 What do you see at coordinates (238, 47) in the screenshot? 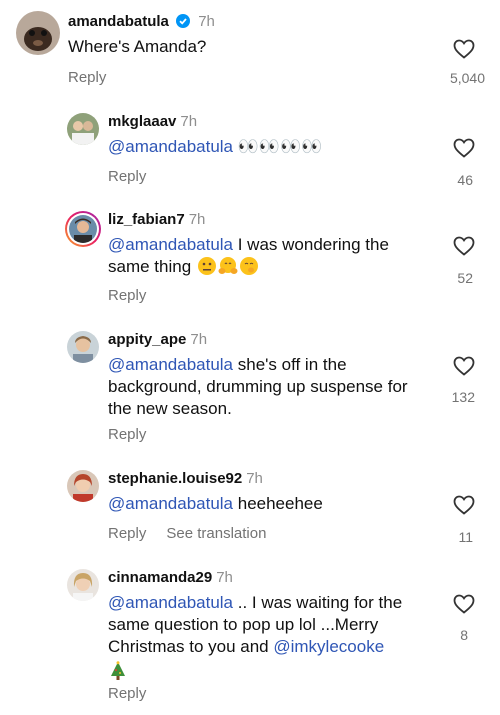
I see `comment-text: Where's Amanda?` at bounding box center [238, 47].